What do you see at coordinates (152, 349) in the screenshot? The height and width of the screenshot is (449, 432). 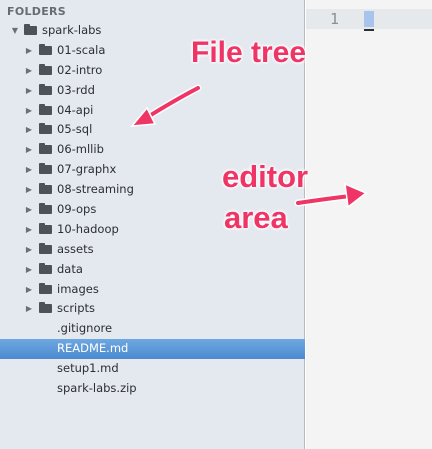 I see `tree-file-selected: README.md` at bounding box center [152, 349].